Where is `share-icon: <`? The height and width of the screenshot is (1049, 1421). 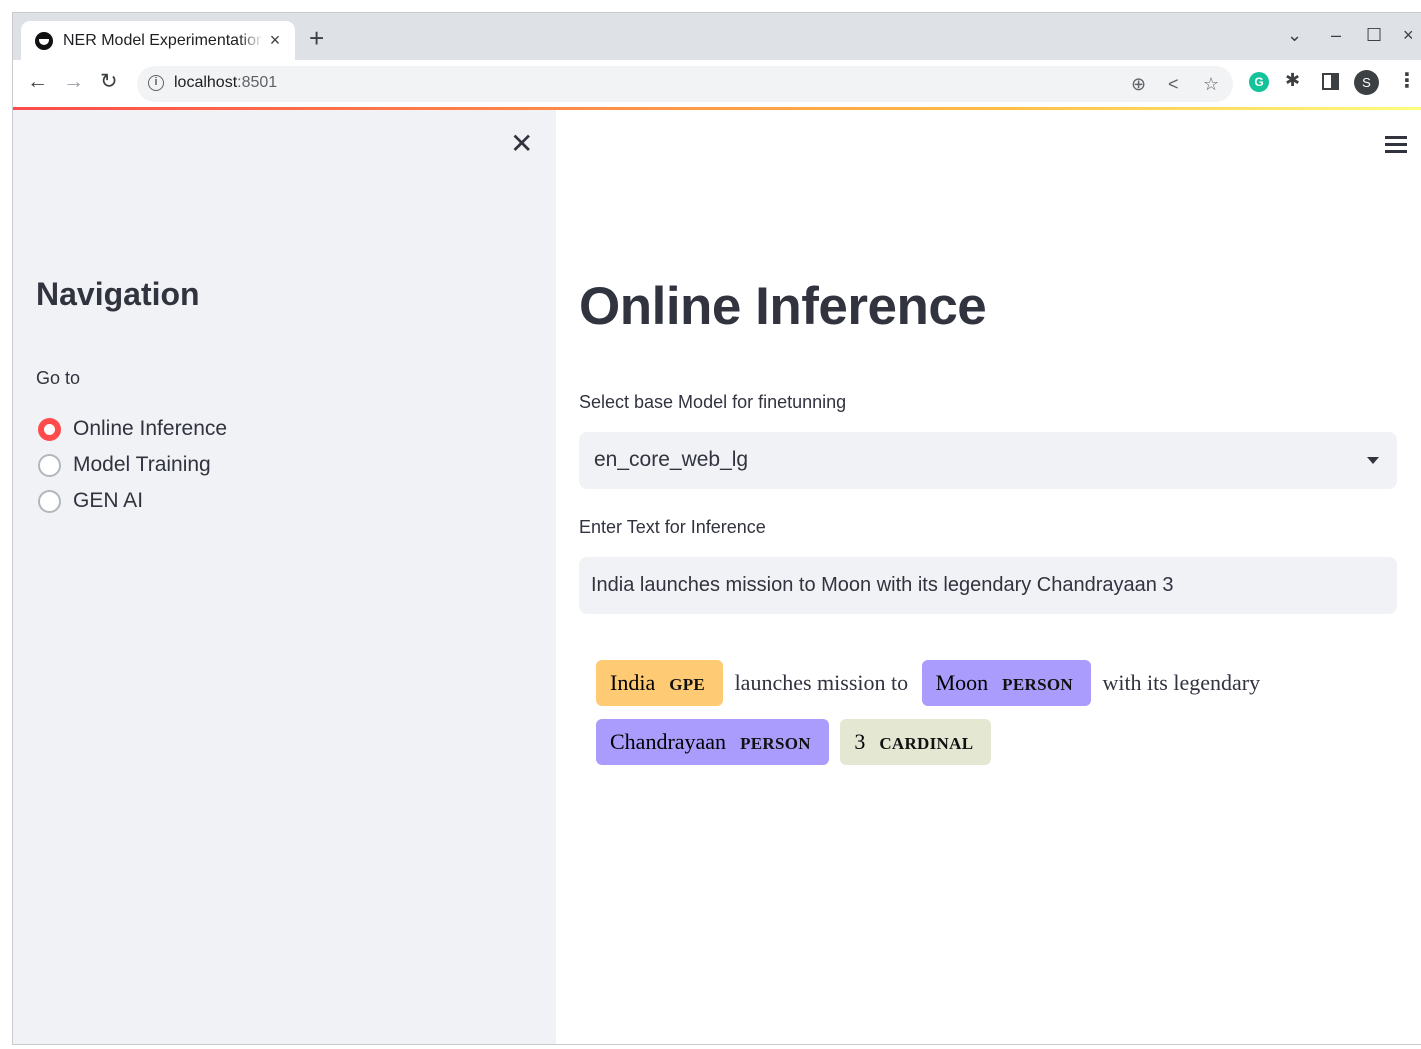
share-icon: < is located at coordinates (1173, 84).